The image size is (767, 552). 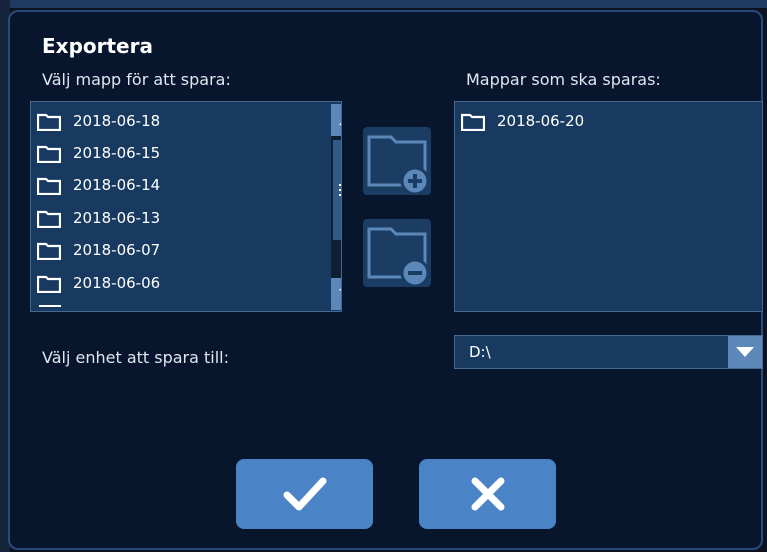 I want to click on partial-folder-icon, so click(x=50, y=308).